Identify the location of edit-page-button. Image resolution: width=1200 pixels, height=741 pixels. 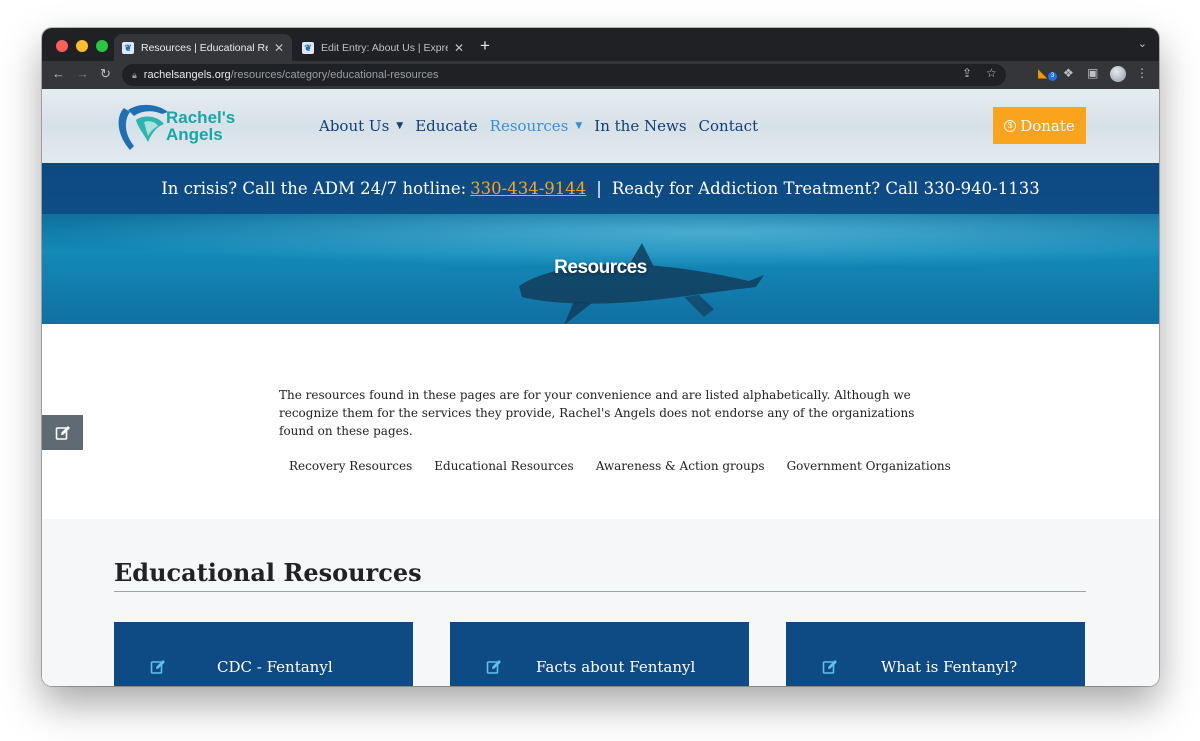
(62, 432).